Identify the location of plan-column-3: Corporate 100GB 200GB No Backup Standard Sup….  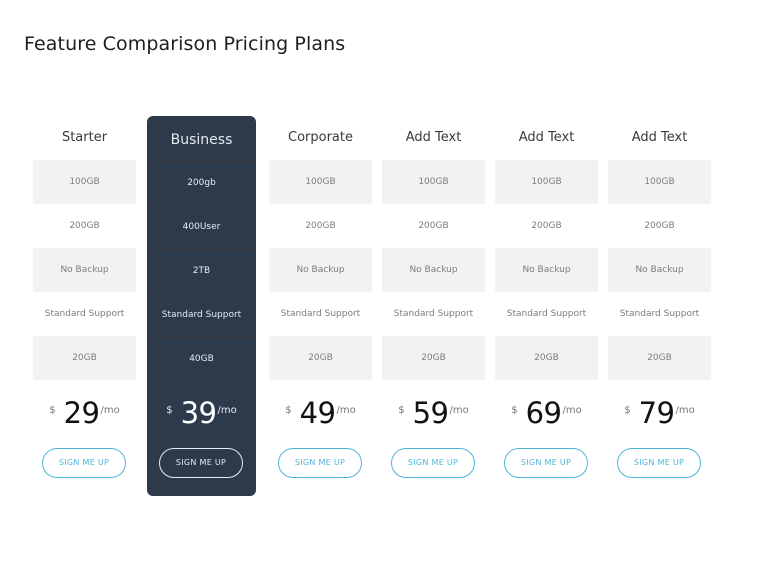
(320, 306).